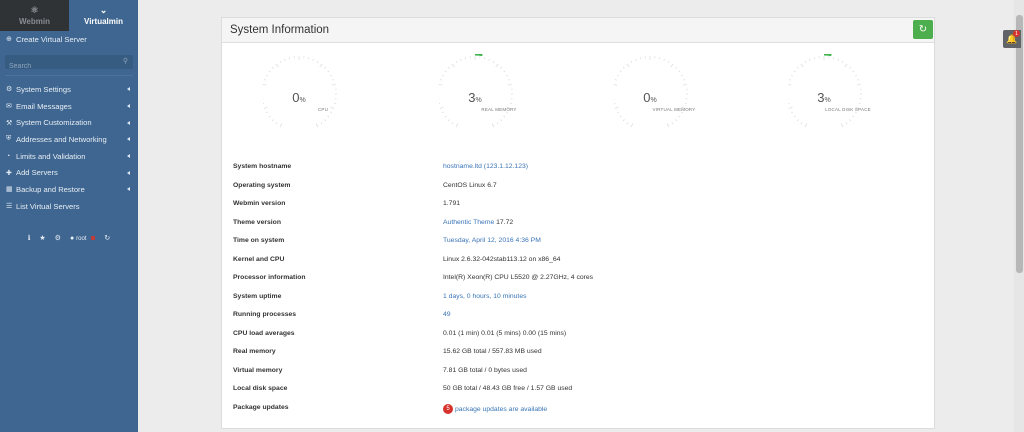  I want to click on scrollbar-thumb, so click(1019, 144).